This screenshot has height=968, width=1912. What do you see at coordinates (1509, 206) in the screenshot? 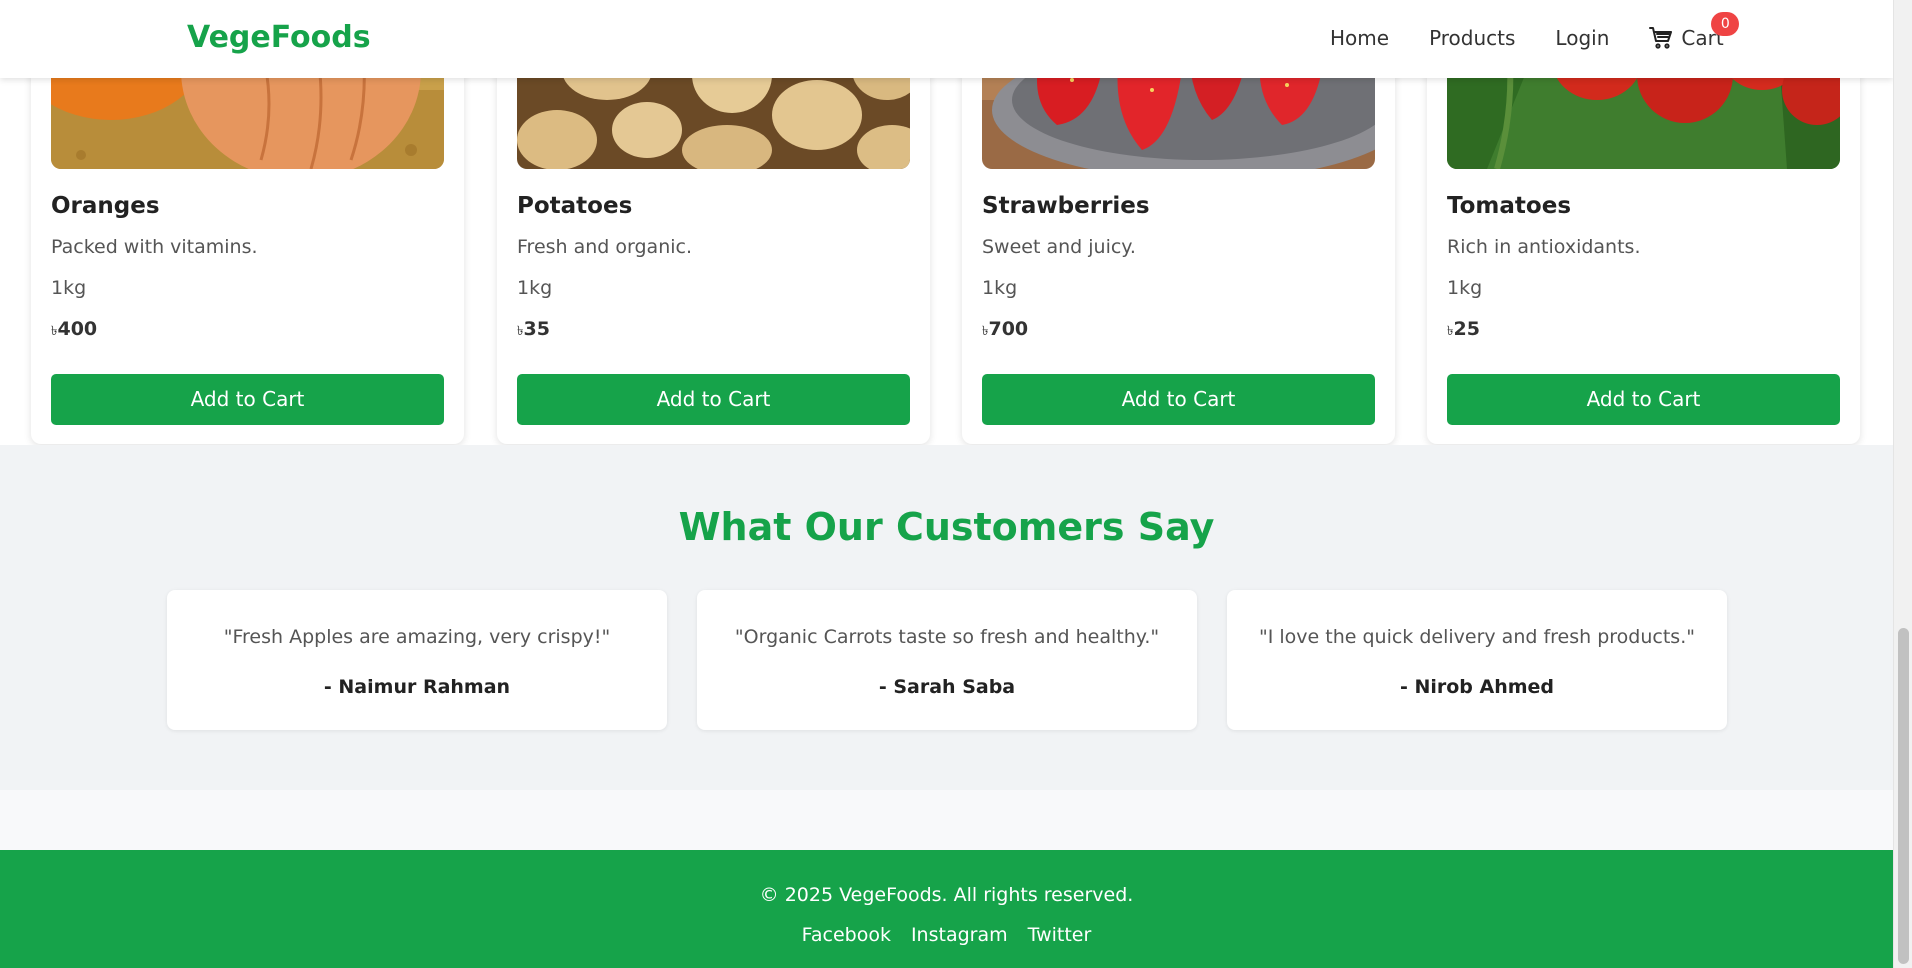
I see `product-name: Tomatoes` at bounding box center [1509, 206].